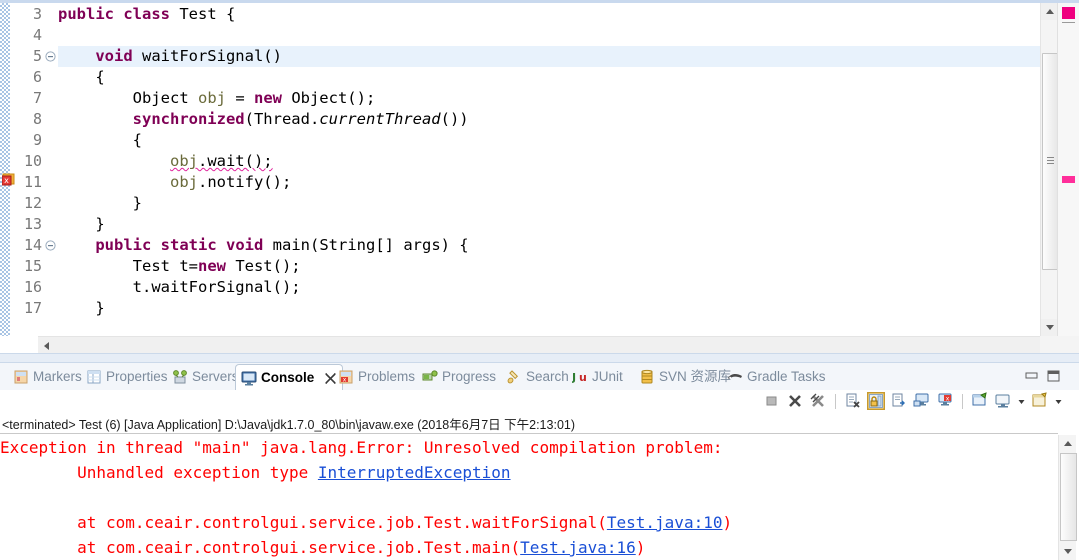  Describe the element at coordinates (1003, 401) in the screenshot. I see `display-console-icon` at that location.